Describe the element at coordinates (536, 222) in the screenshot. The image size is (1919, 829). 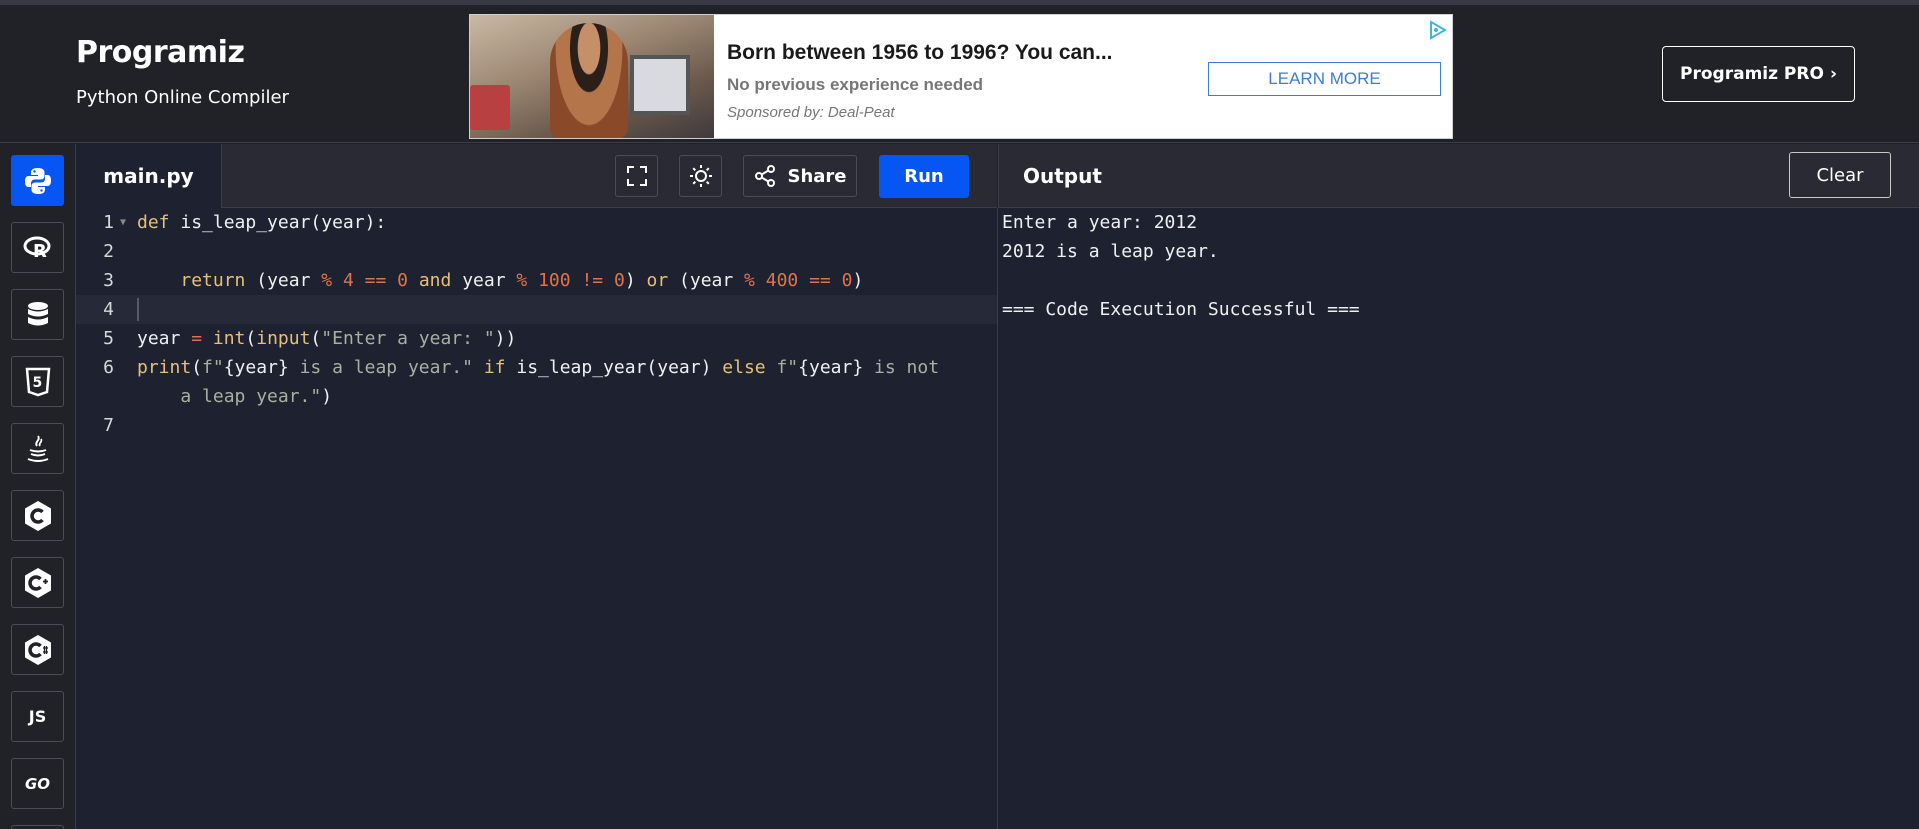
I see `code-line: 1 ▼ def is_leap_year(year):` at that location.